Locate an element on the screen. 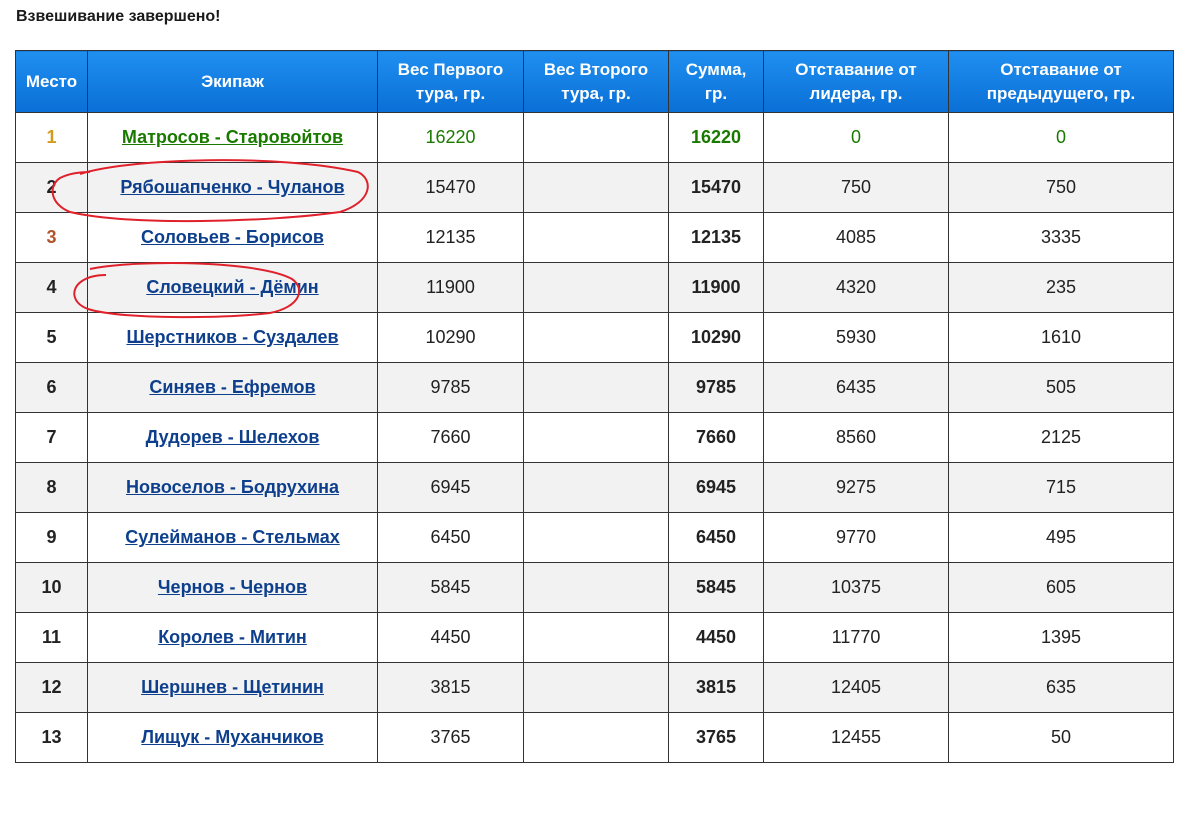 Image resolution: width=1190 pixels, height=821 pixels. crew-cell: Матросов - Старовойтов is located at coordinates (232, 137).